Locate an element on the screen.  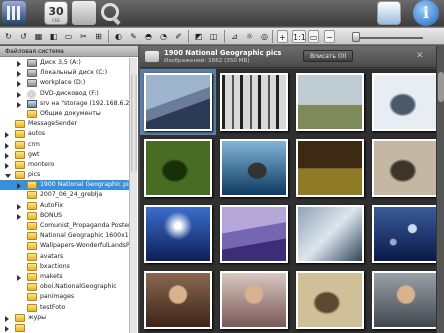
image-list-icon is located at coordinates (14, 13).